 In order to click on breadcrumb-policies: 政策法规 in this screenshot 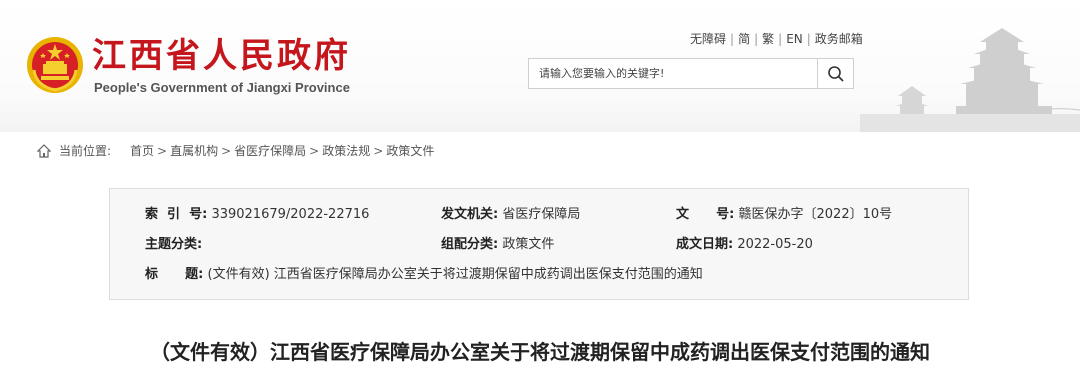, I will do `click(346, 151)`.